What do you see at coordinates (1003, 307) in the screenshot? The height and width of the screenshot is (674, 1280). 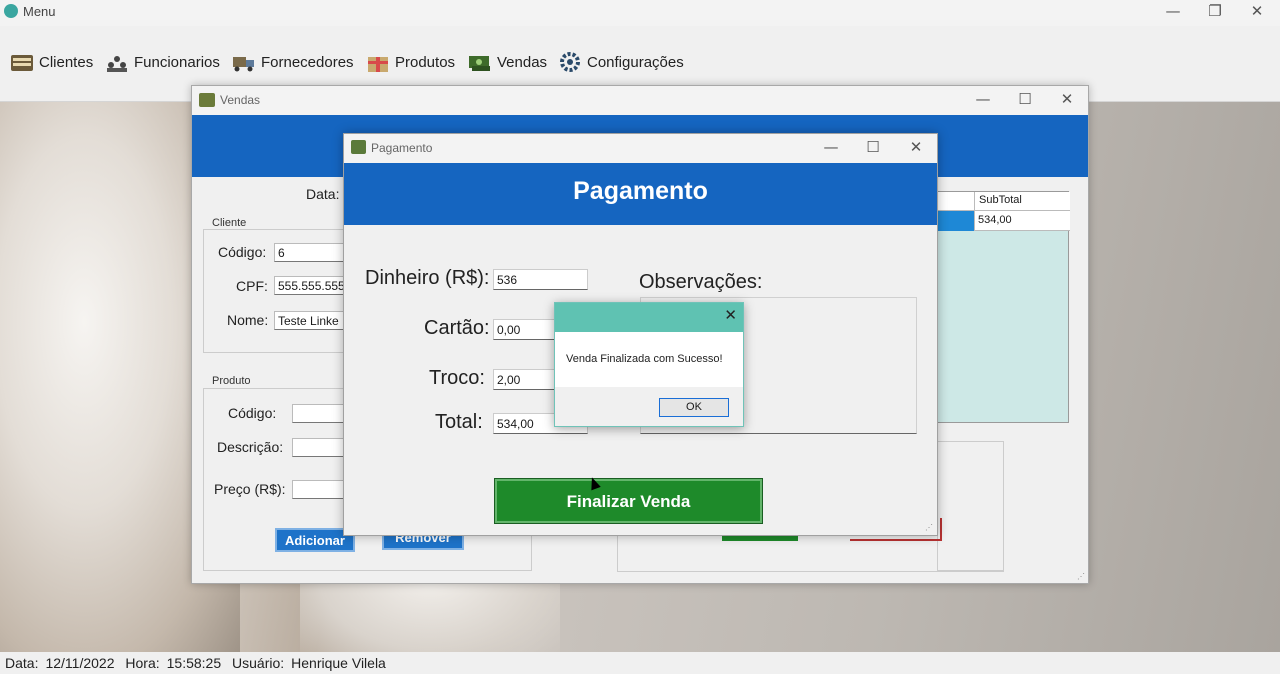 I see `itens-grid: SubTotal 534,00` at bounding box center [1003, 307].